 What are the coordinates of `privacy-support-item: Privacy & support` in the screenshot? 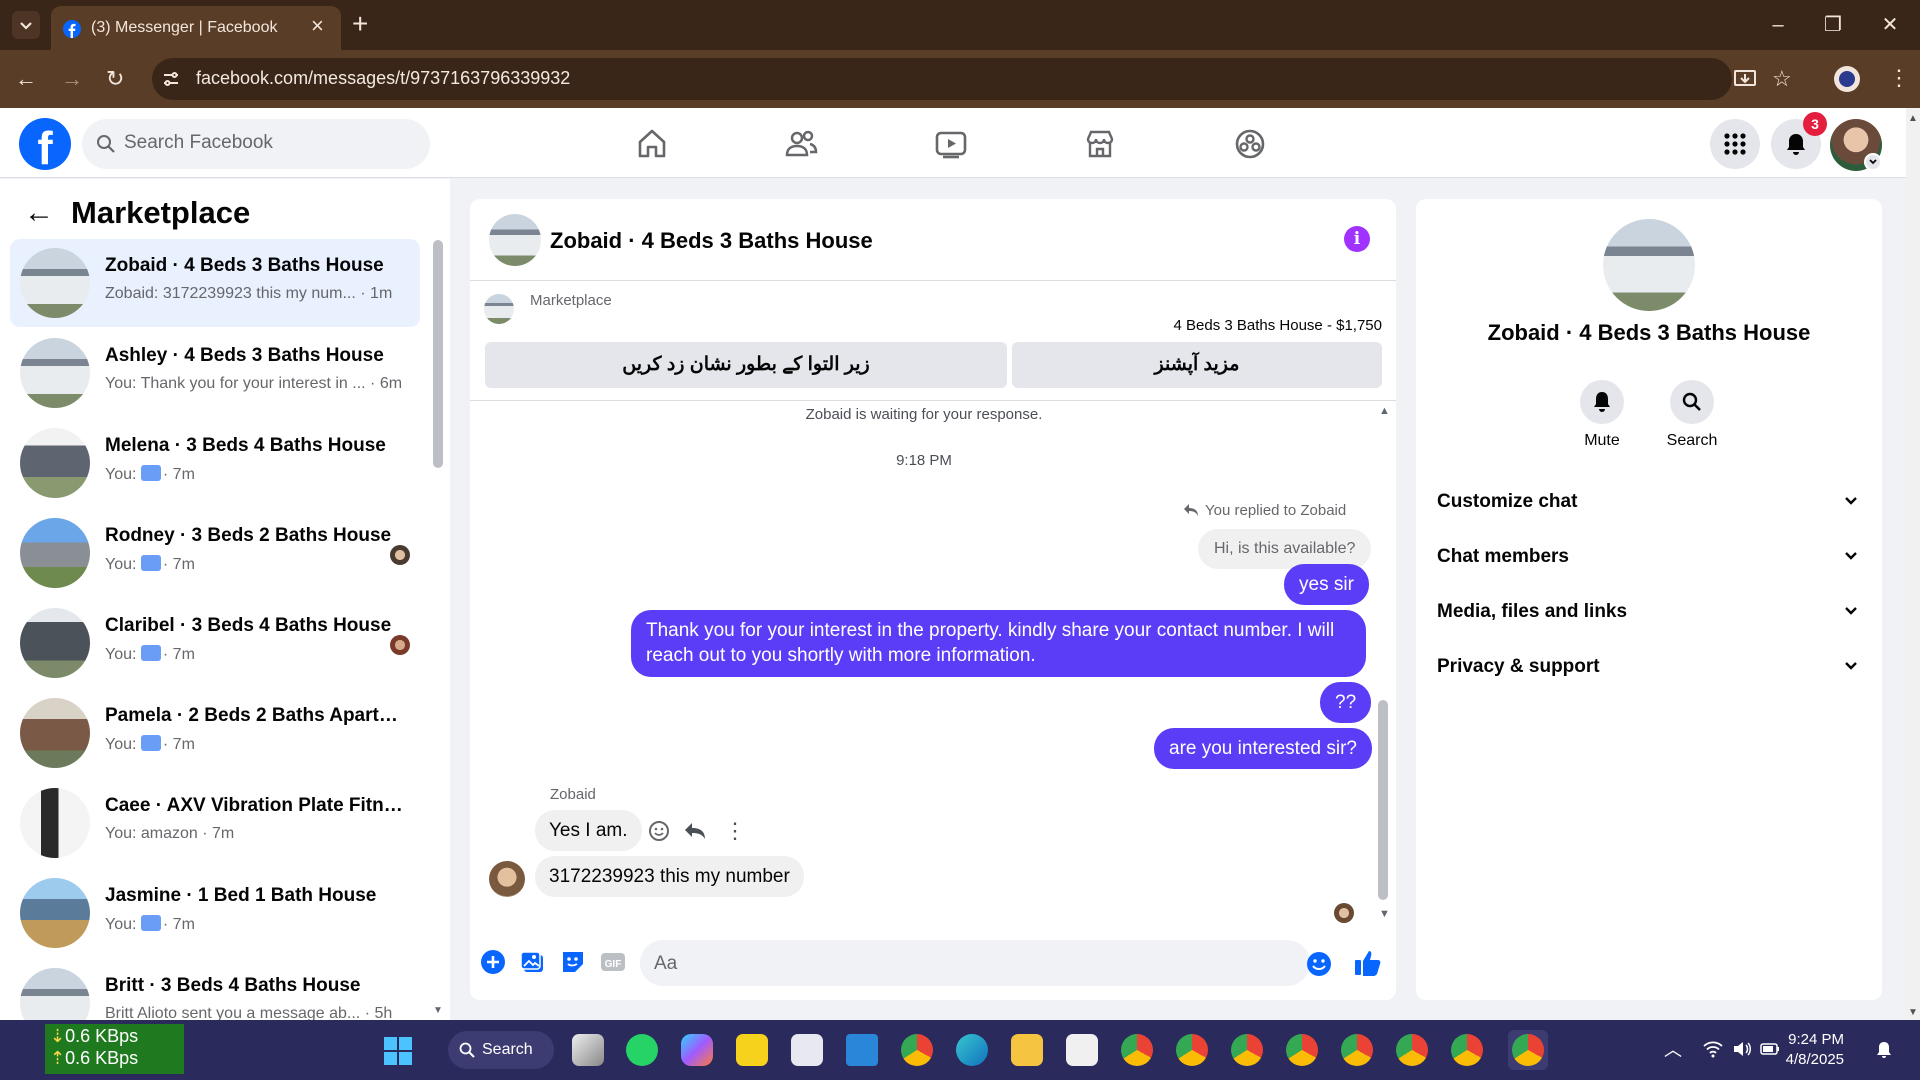 It's located at (1649, 667).